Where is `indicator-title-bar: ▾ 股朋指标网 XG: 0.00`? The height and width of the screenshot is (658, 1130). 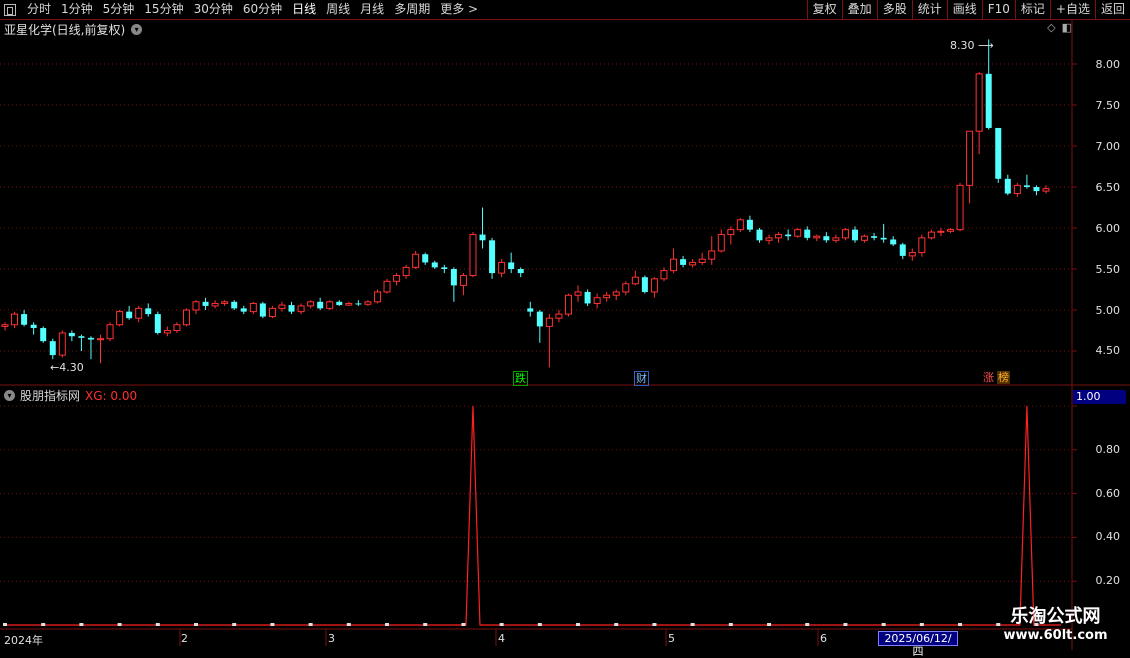 indicator-title-bar: ▾ 股朋指标网 XG: 0.00 is located at coordinates (70, 395).